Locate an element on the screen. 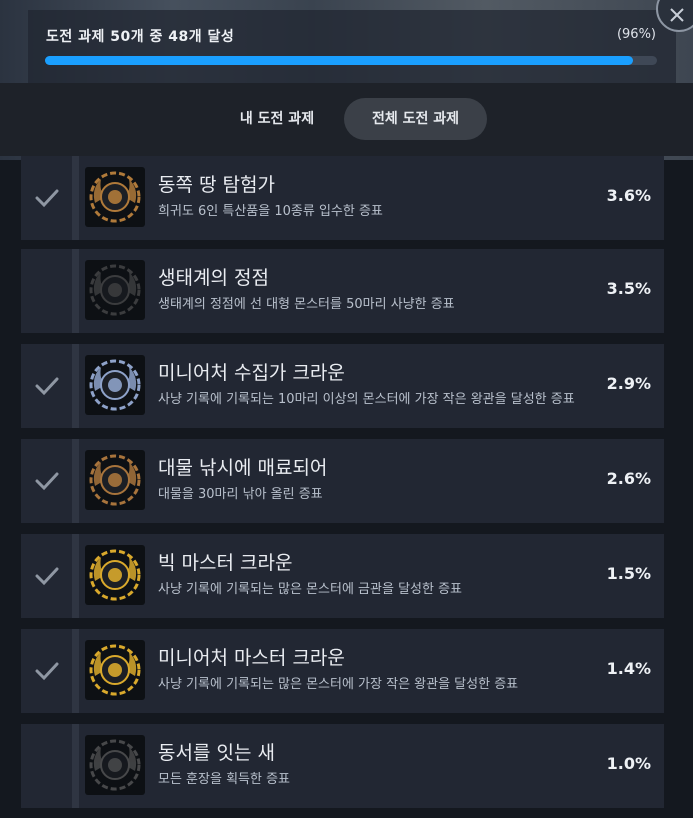  progress-bar is located at coordinates (351, 60).